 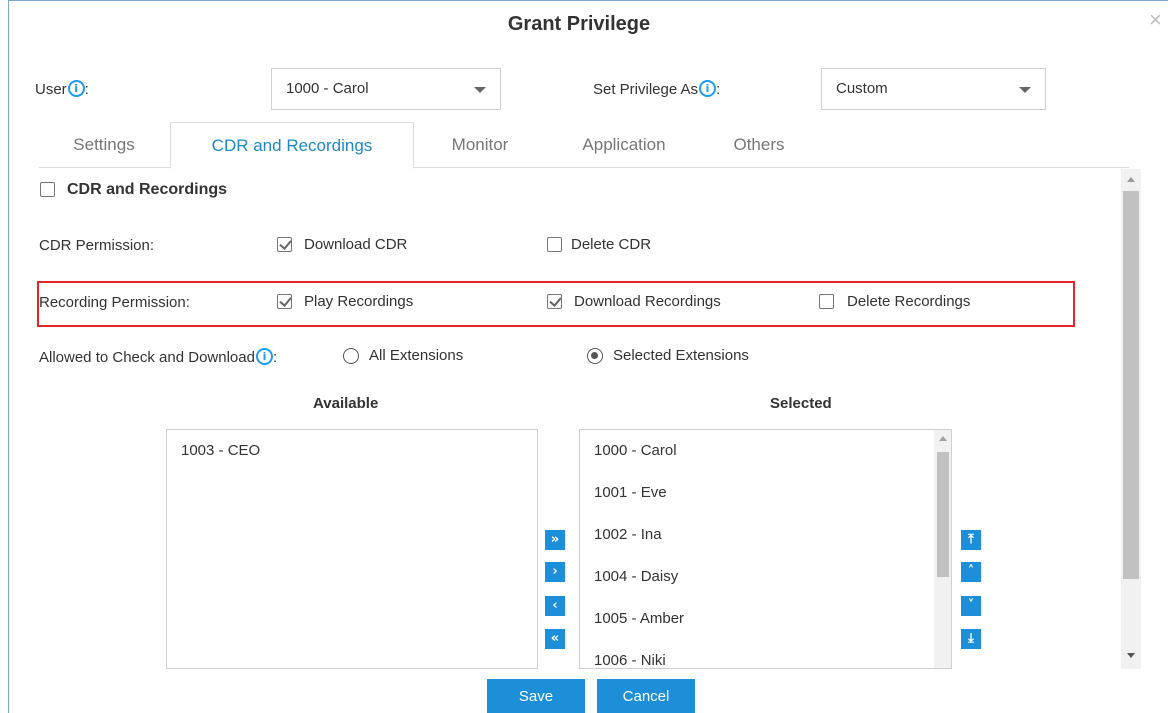 What do you see at coordinates (555, 639) in the screenshot?
I see `move-all-left-button: «` at bounding box center [555, 639].